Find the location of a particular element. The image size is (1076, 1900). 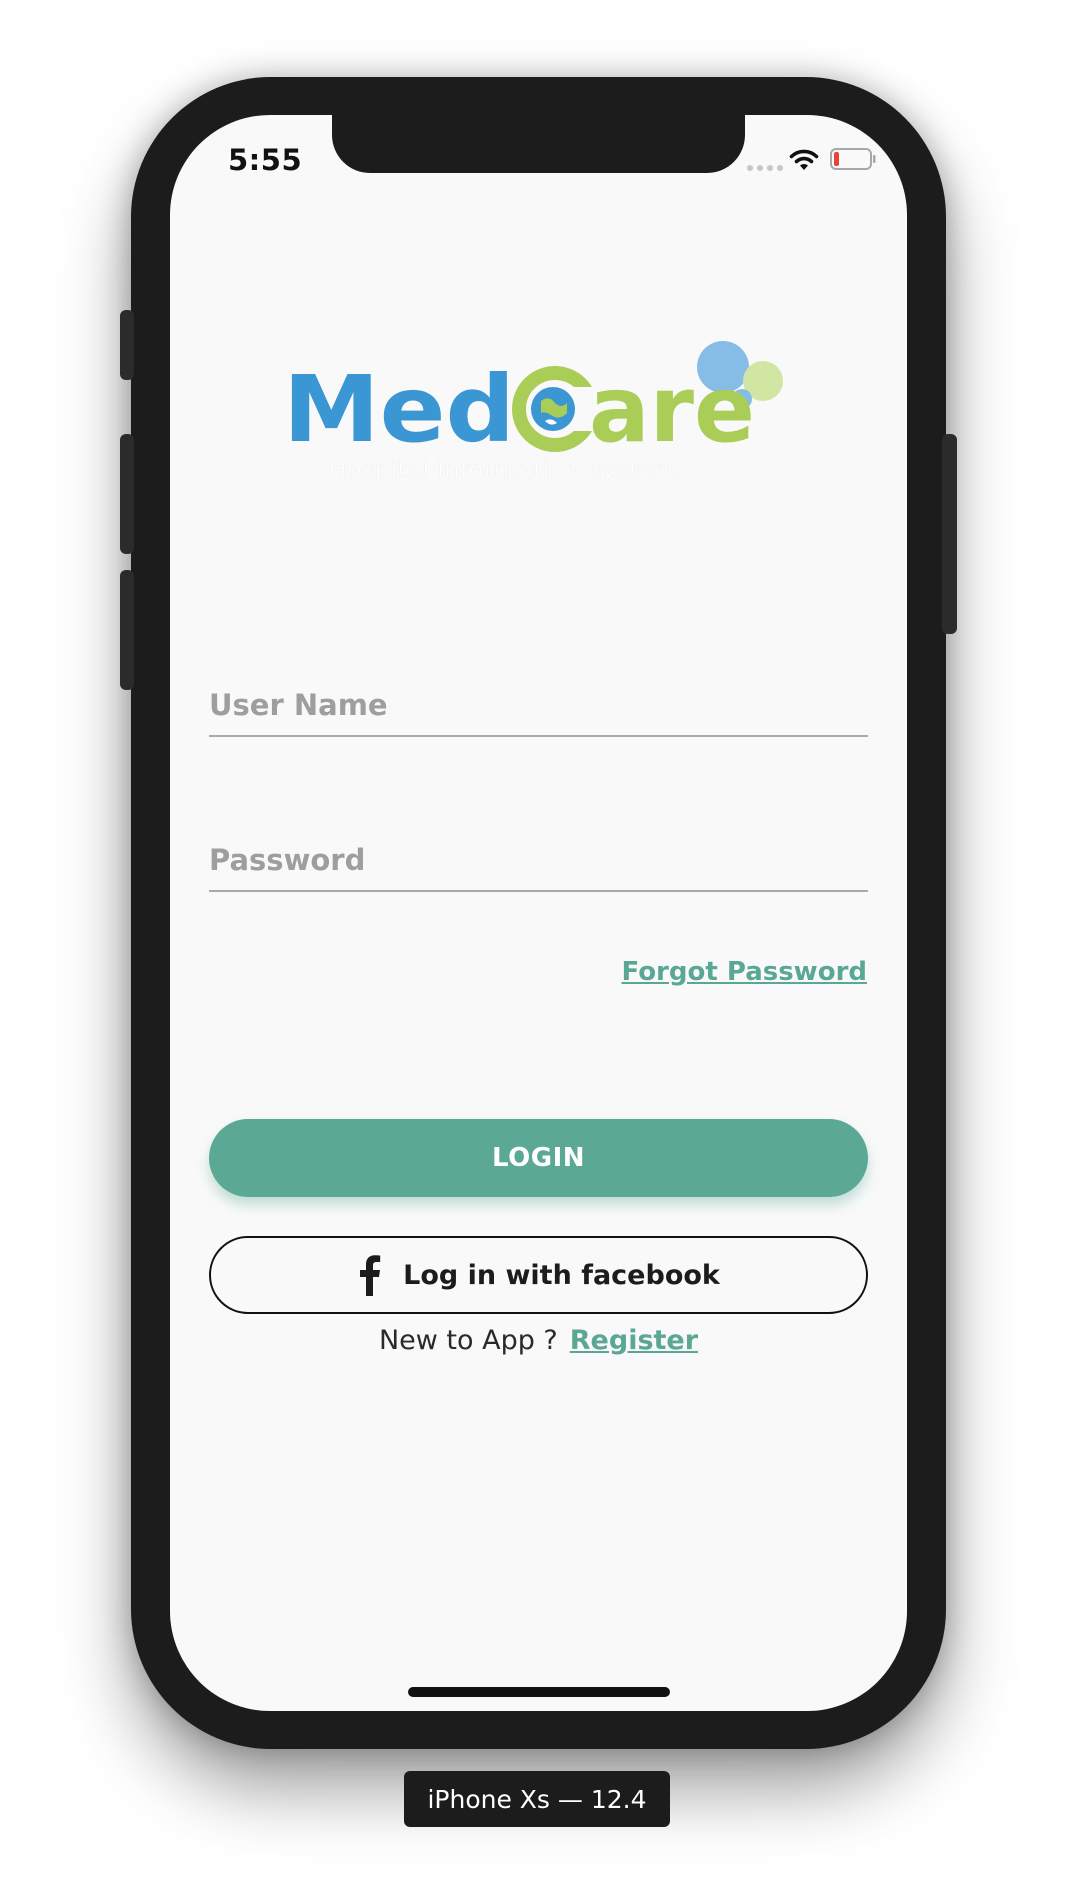

register-prompt: New to App ? is located at coordinates (468, 1340).